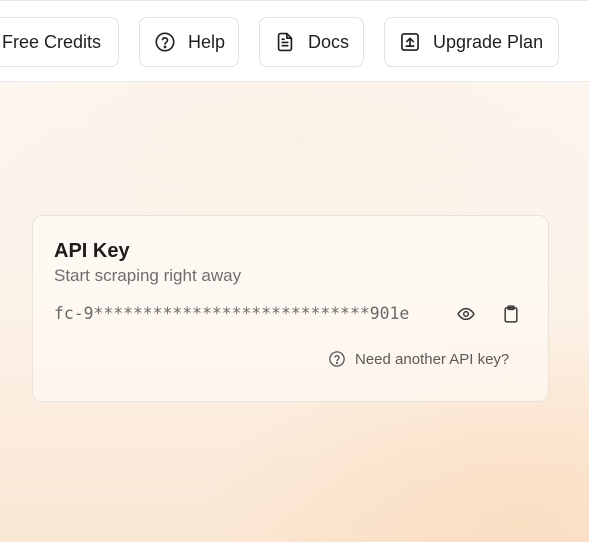  I want to click on need-another-key-label: Need another API key?, so click(432, 359).